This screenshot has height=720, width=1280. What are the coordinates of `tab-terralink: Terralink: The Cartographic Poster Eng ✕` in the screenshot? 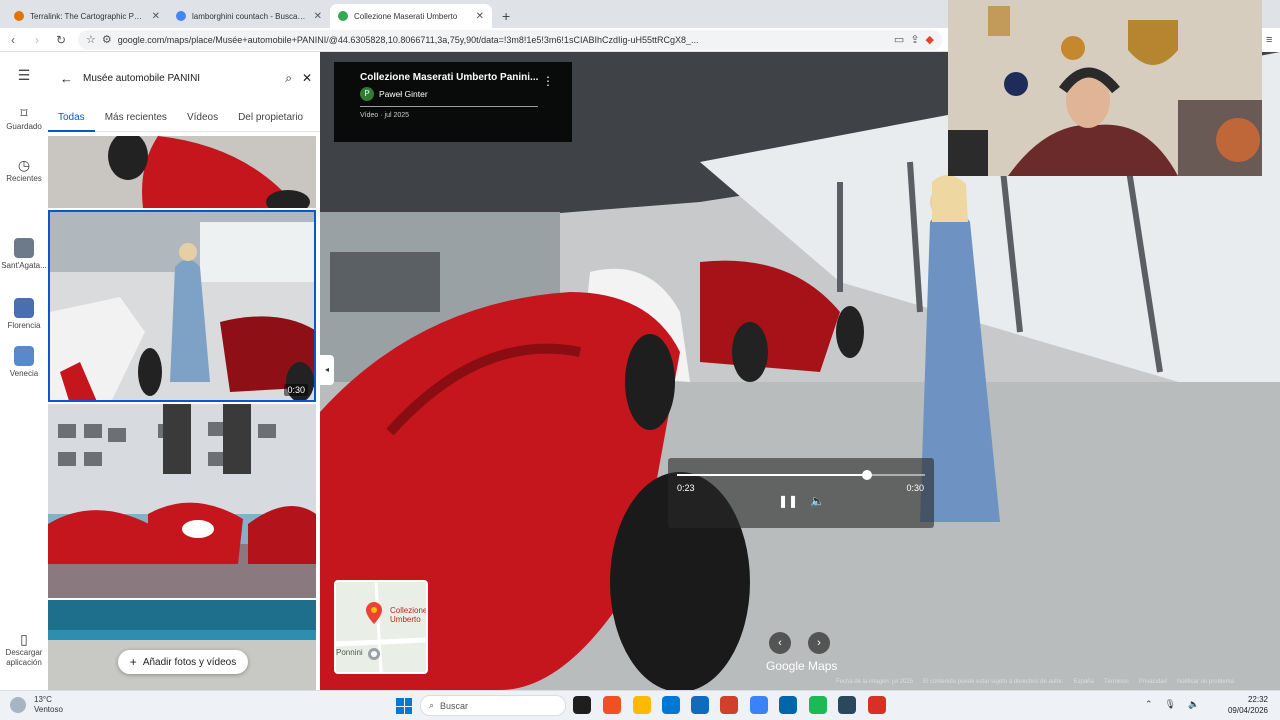 It's located at (87, 16).